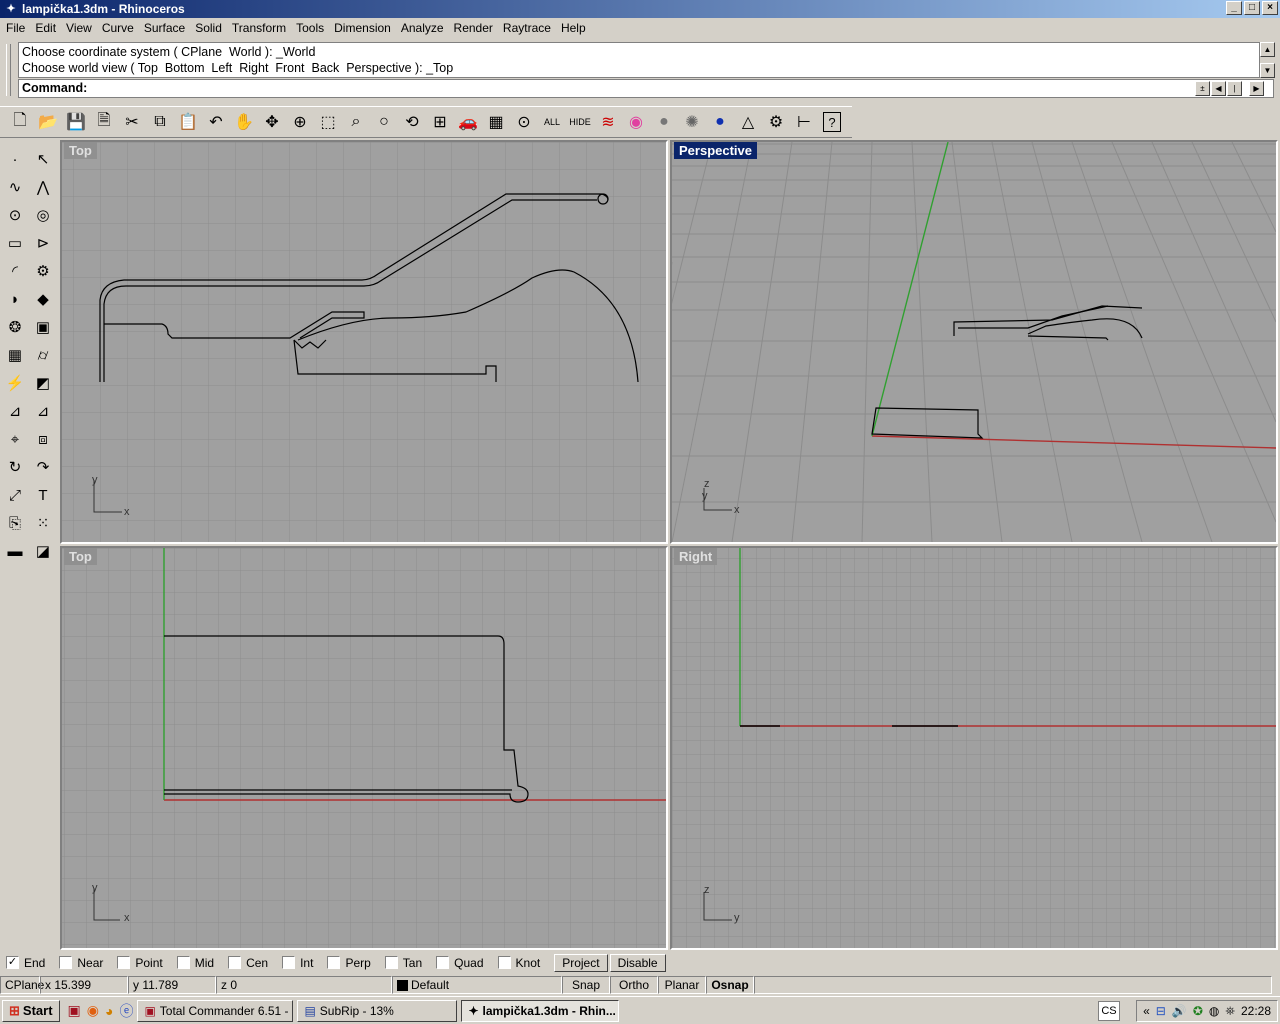 This screenshot has width=1280, height=1024. I want to click on hide-button: HIDE, so click(580, 122).